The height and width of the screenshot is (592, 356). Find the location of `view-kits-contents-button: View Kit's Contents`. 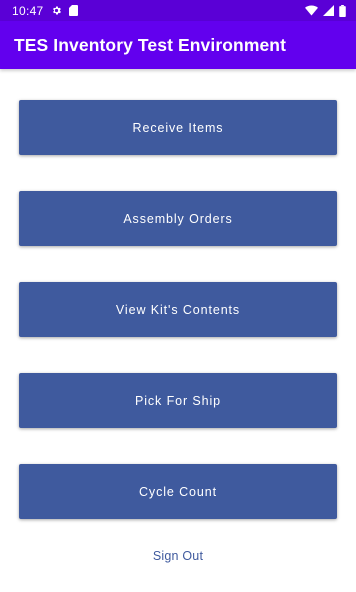

view-kits-contents-button: View Kit's Contents is located at coordinates (178, 309).